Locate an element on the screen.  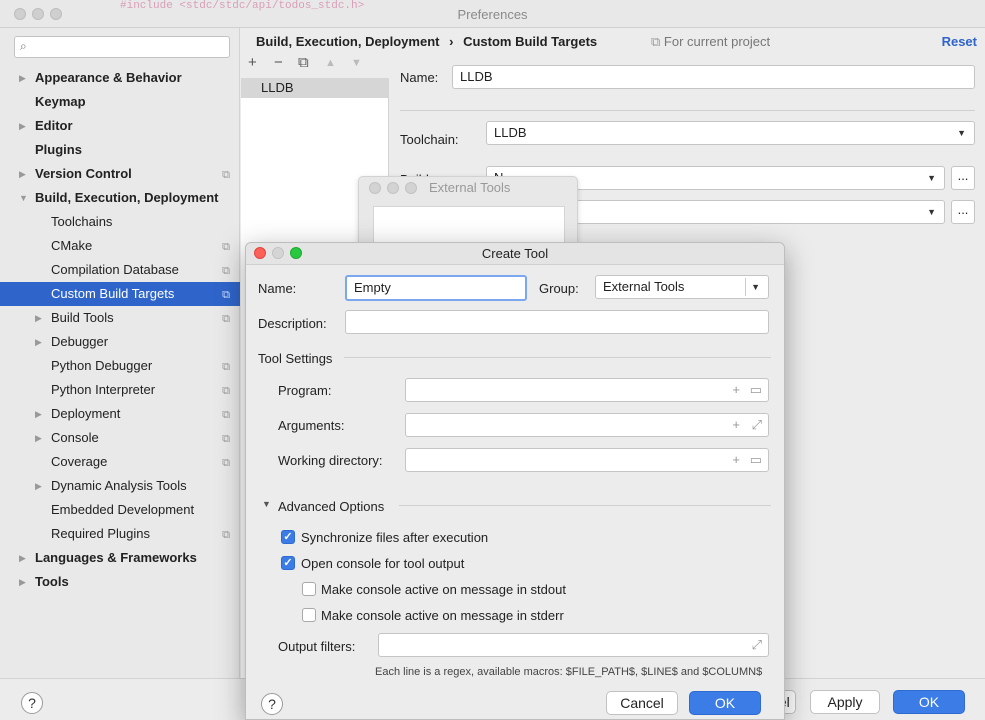
sidebar-item: Keymap is located at coordinates (120, 102).